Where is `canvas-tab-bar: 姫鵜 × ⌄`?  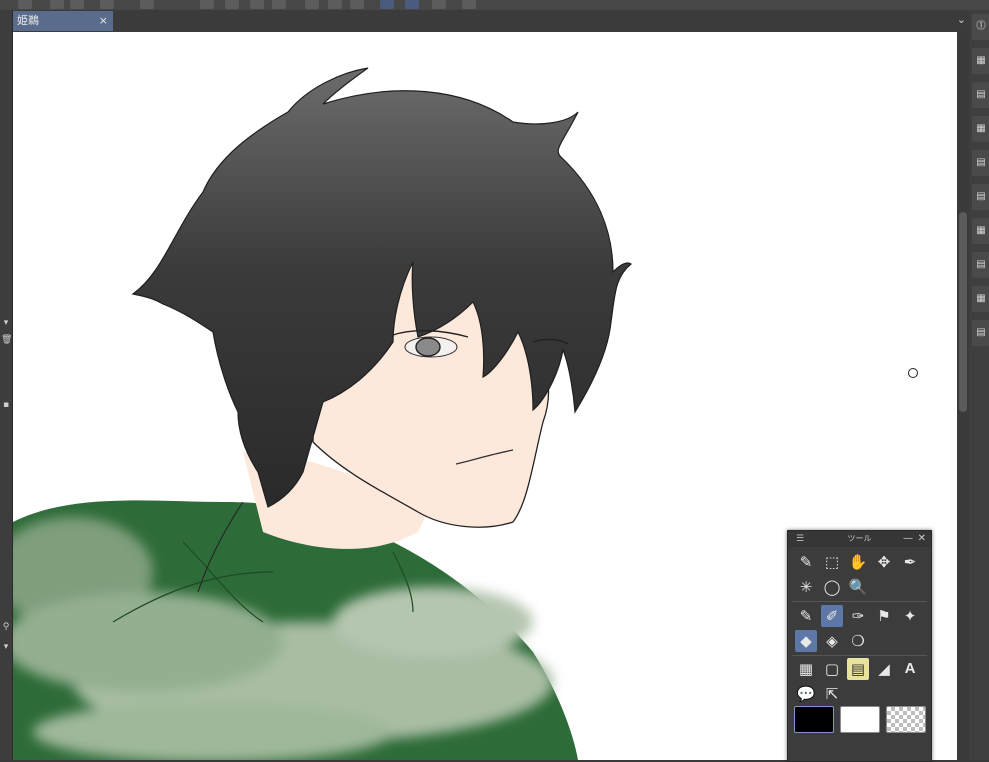 canvas-tab-bar: 姫鵜 × ⌄ is located at coordinates (491, 21).